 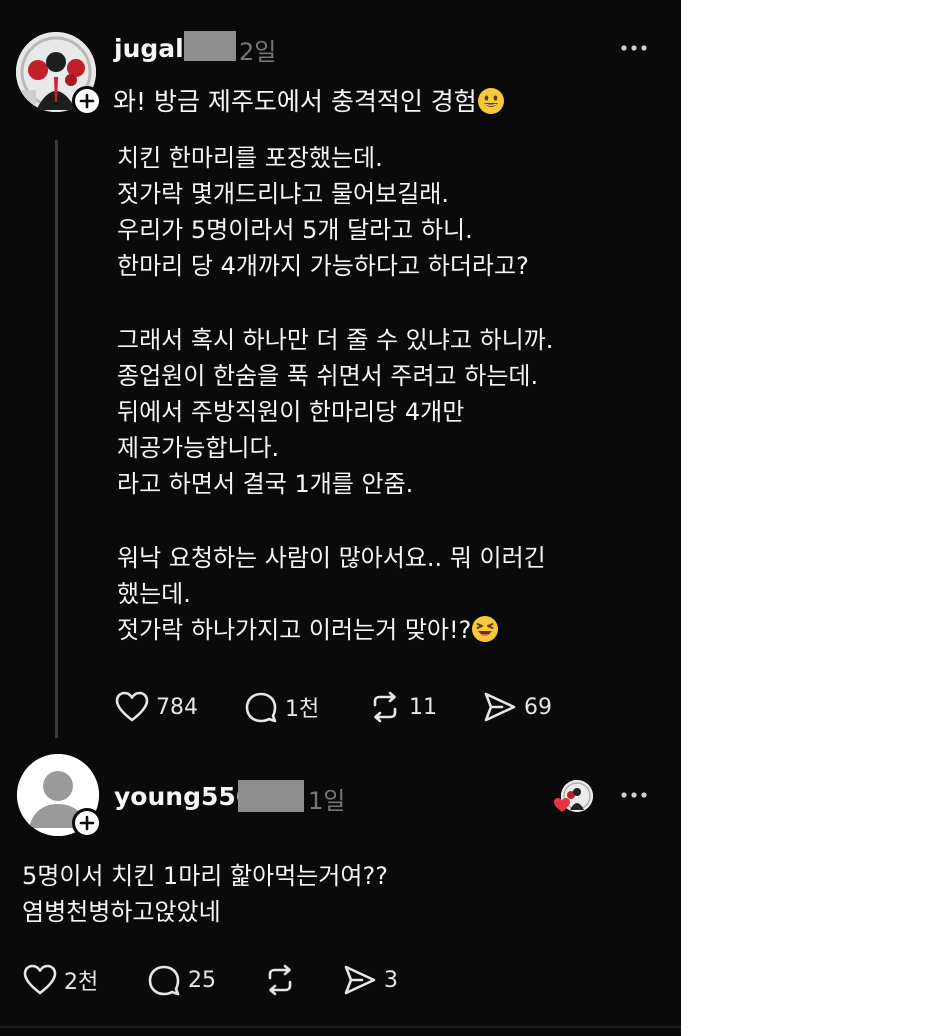 What do you see at coordinates (538, 707) in the screenshot?
I see `share-count: 69` at bounding box center [538, 707].